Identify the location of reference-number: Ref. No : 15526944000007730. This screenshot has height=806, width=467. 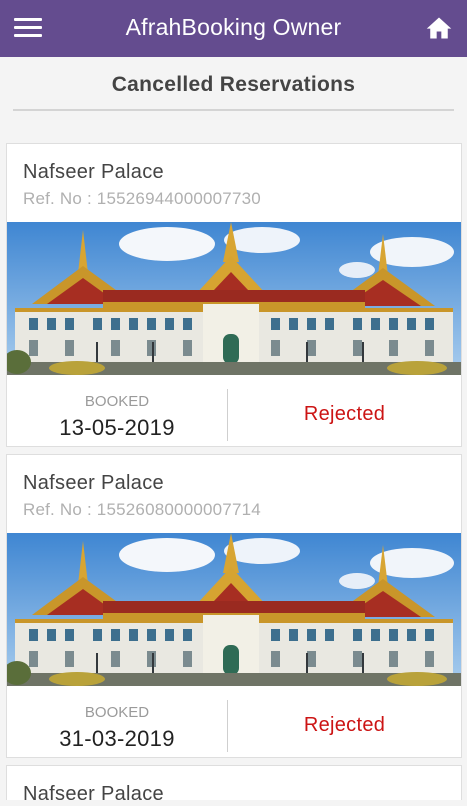
(142, 198).